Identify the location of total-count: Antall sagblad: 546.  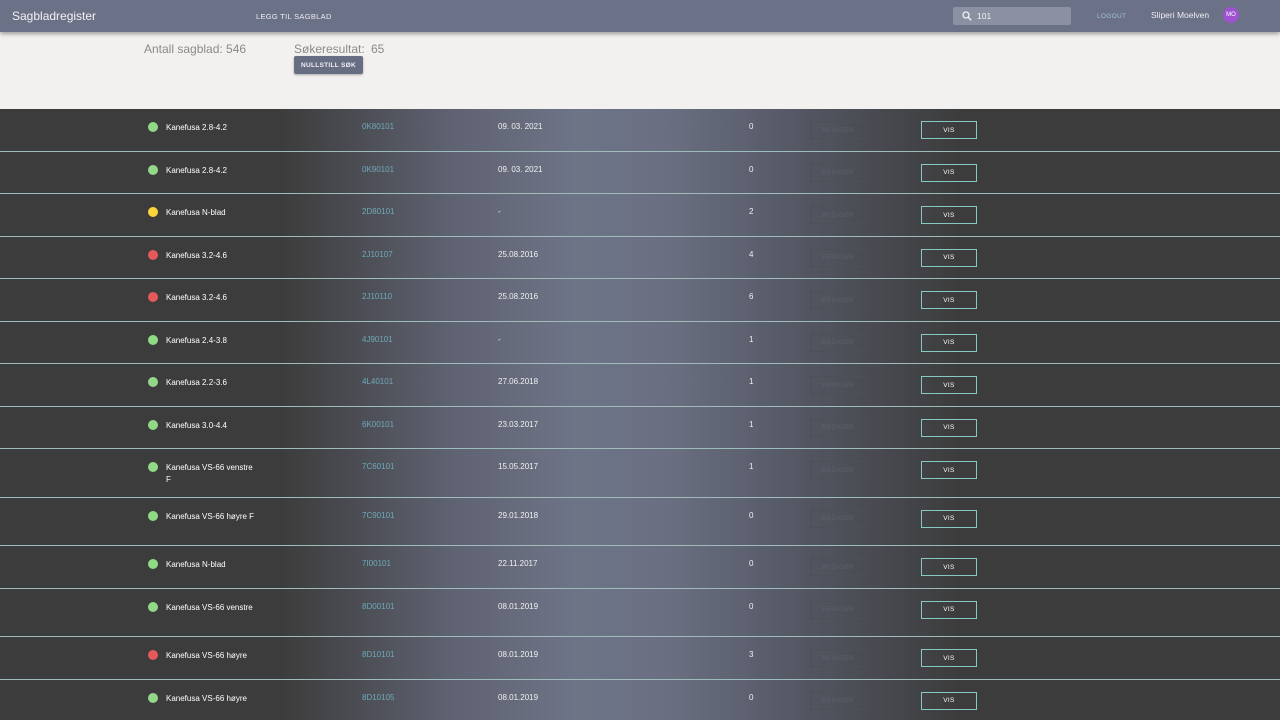
(195, 49).